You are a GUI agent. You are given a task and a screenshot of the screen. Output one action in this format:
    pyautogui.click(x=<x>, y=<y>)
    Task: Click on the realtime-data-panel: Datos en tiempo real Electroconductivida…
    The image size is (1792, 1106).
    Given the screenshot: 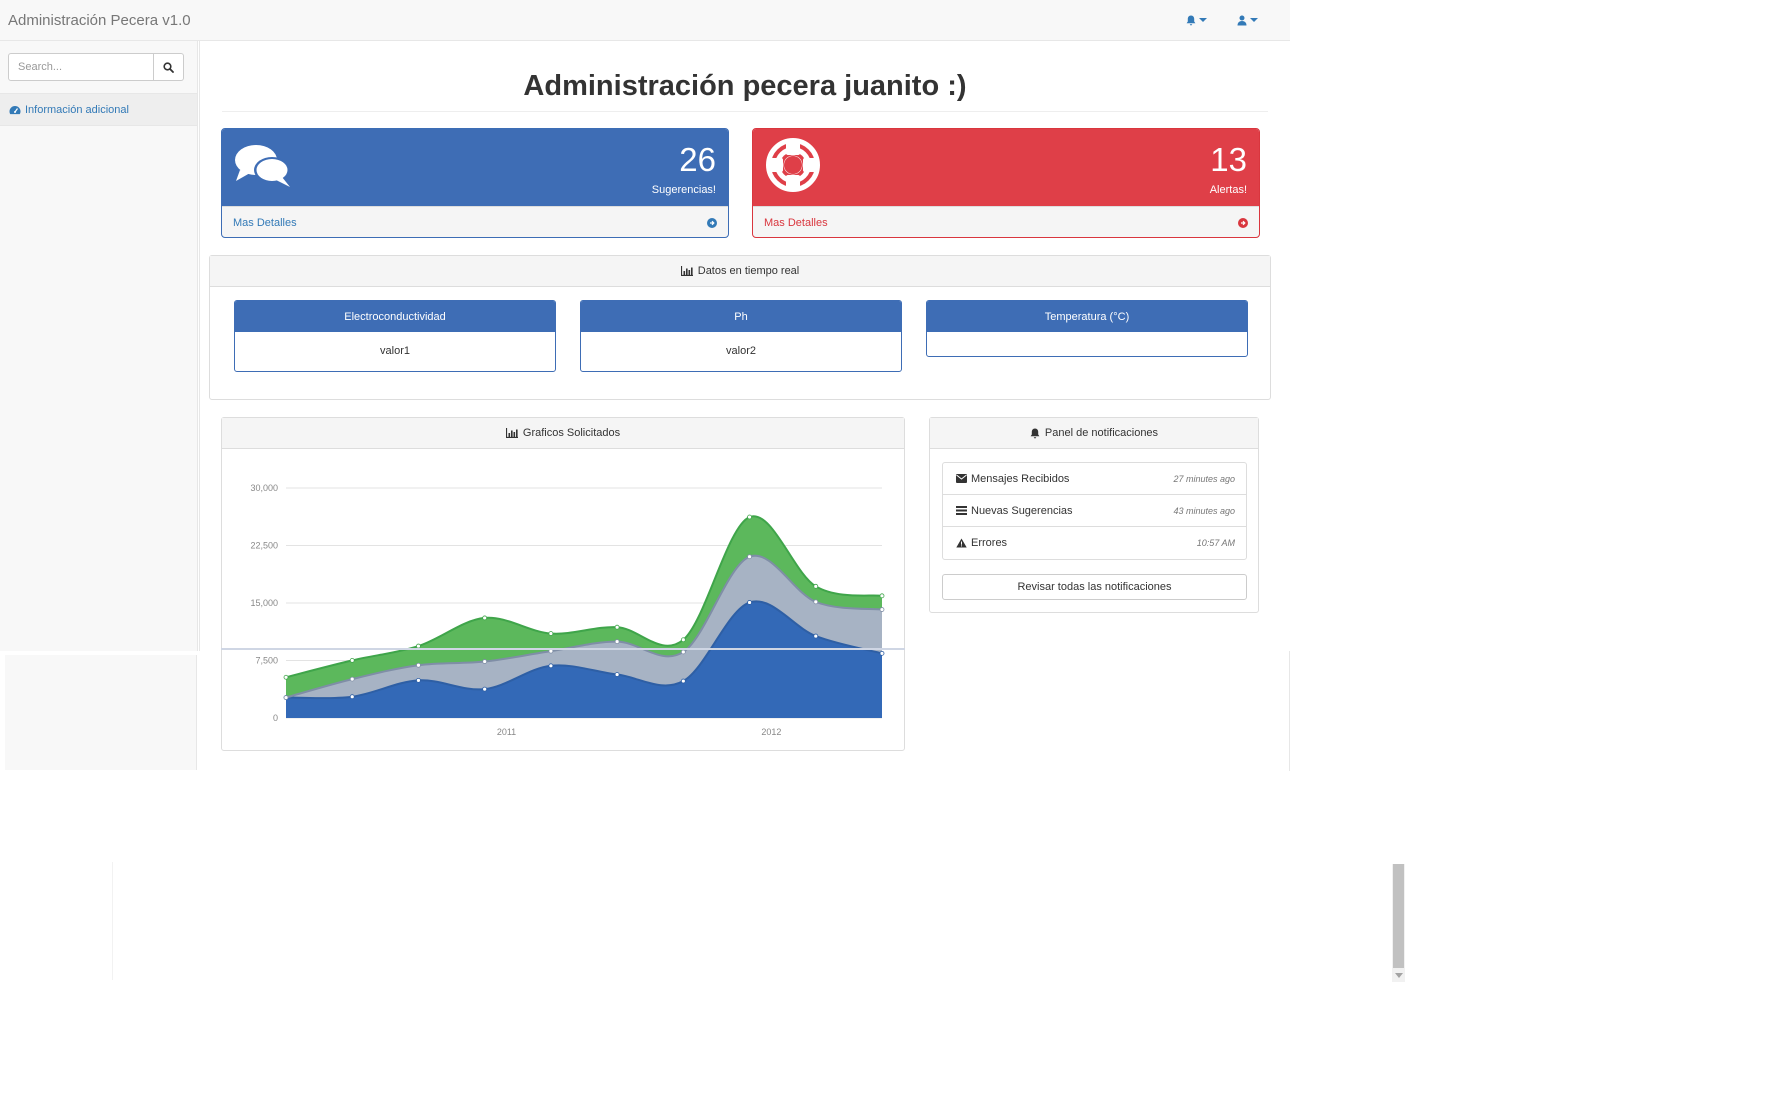 What is the action you would take?
    pyautogui.click(x=740, y=327)
    